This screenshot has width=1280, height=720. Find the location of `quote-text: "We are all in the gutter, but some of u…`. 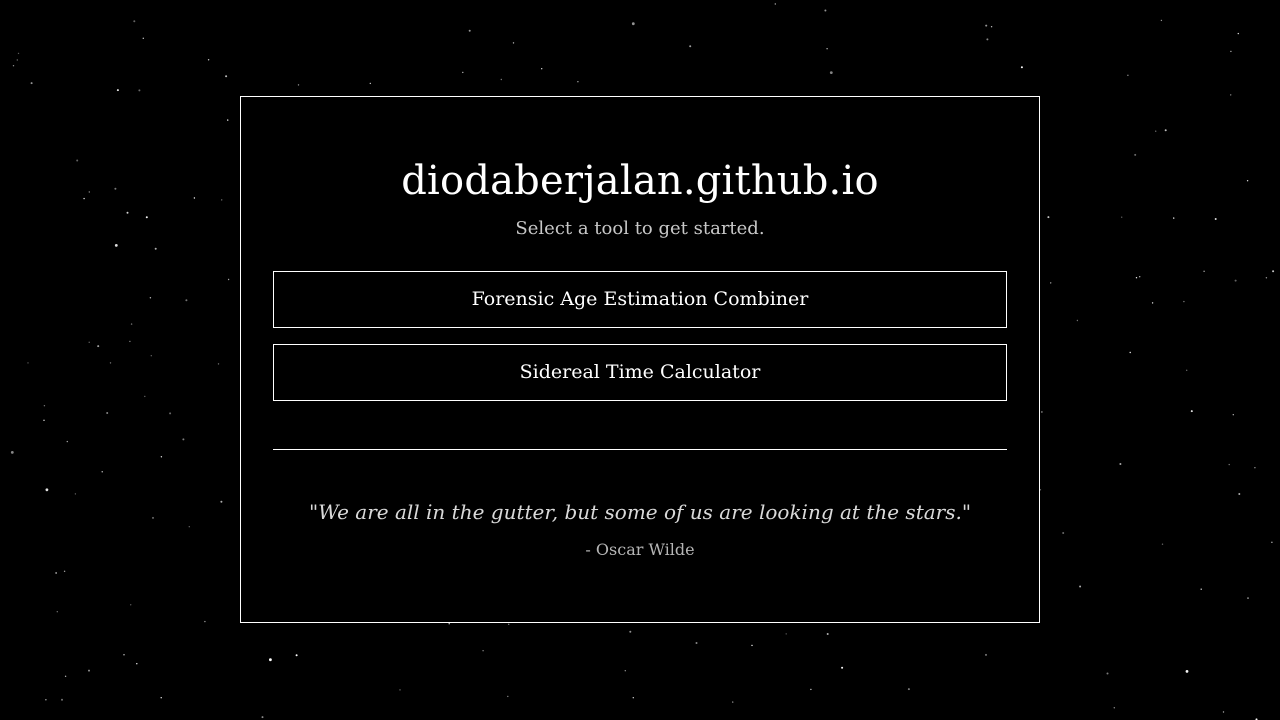

quote-text: "We are all in the gutter, but some of u… is located at coordinates (640, 512).